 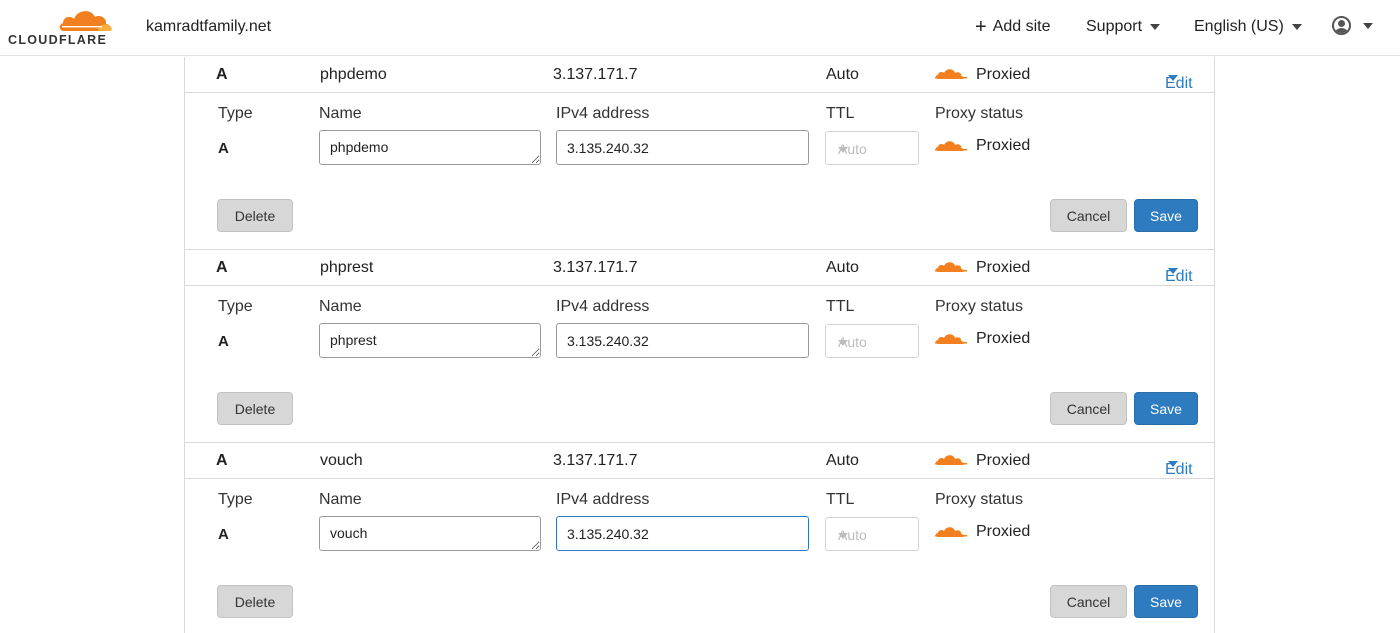 I want to click on support-menu: Support, so click(x=1123, y=27).